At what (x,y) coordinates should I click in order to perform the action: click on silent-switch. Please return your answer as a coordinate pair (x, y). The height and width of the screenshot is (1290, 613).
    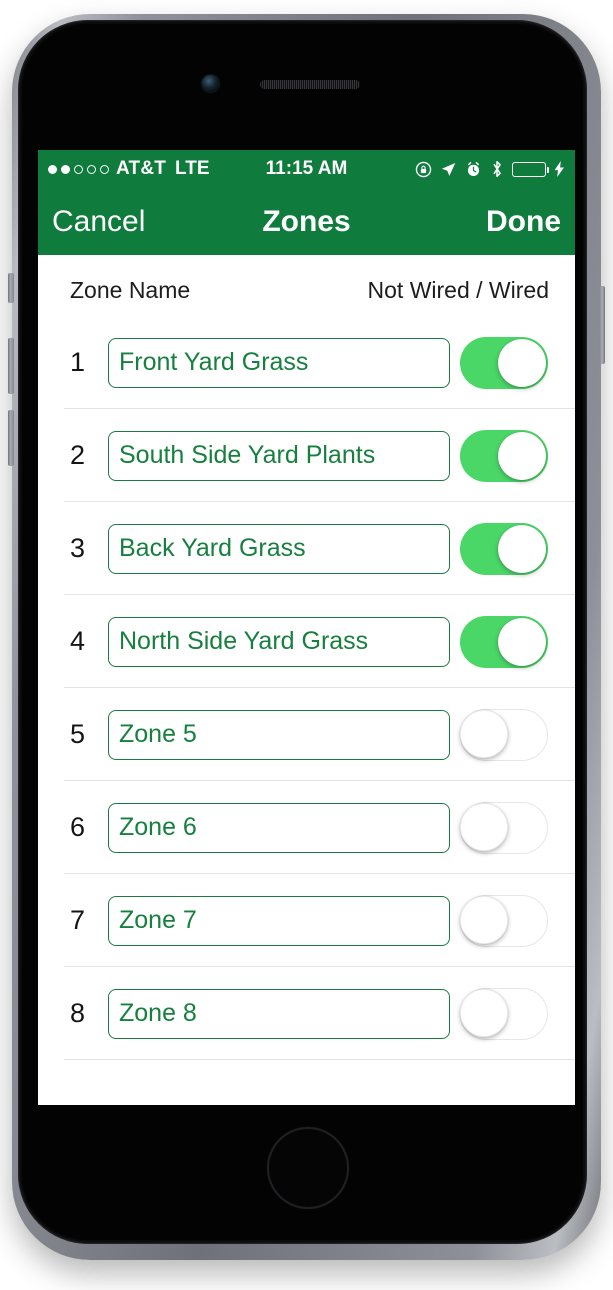
    Looking at the image, I should click on (11, 288).